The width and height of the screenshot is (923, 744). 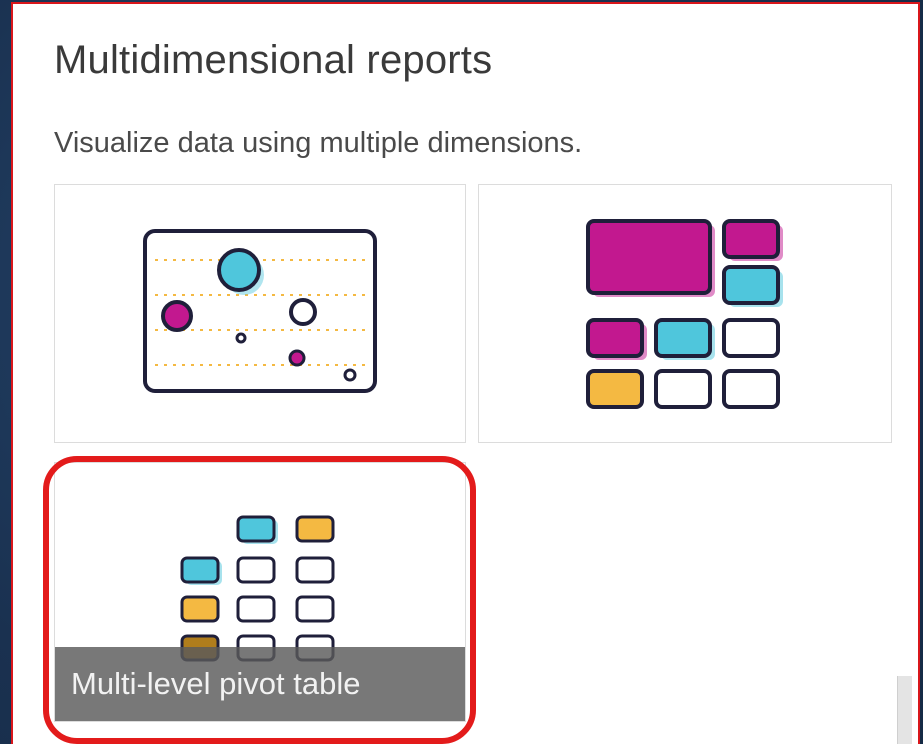 What do you see at coordinates (904, 710) in the screenshot?
I see `scrollbar` at bounding box center [904, 710].